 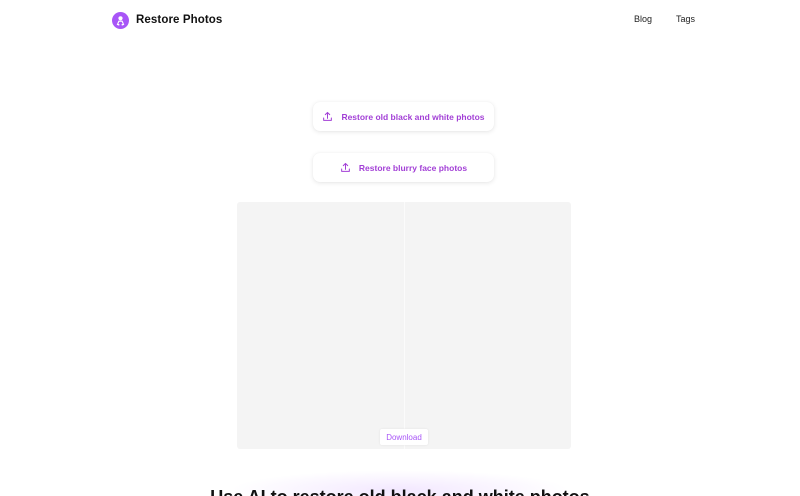 I want to click on brand-link: Restore Photos, so click(x=167, y=20).